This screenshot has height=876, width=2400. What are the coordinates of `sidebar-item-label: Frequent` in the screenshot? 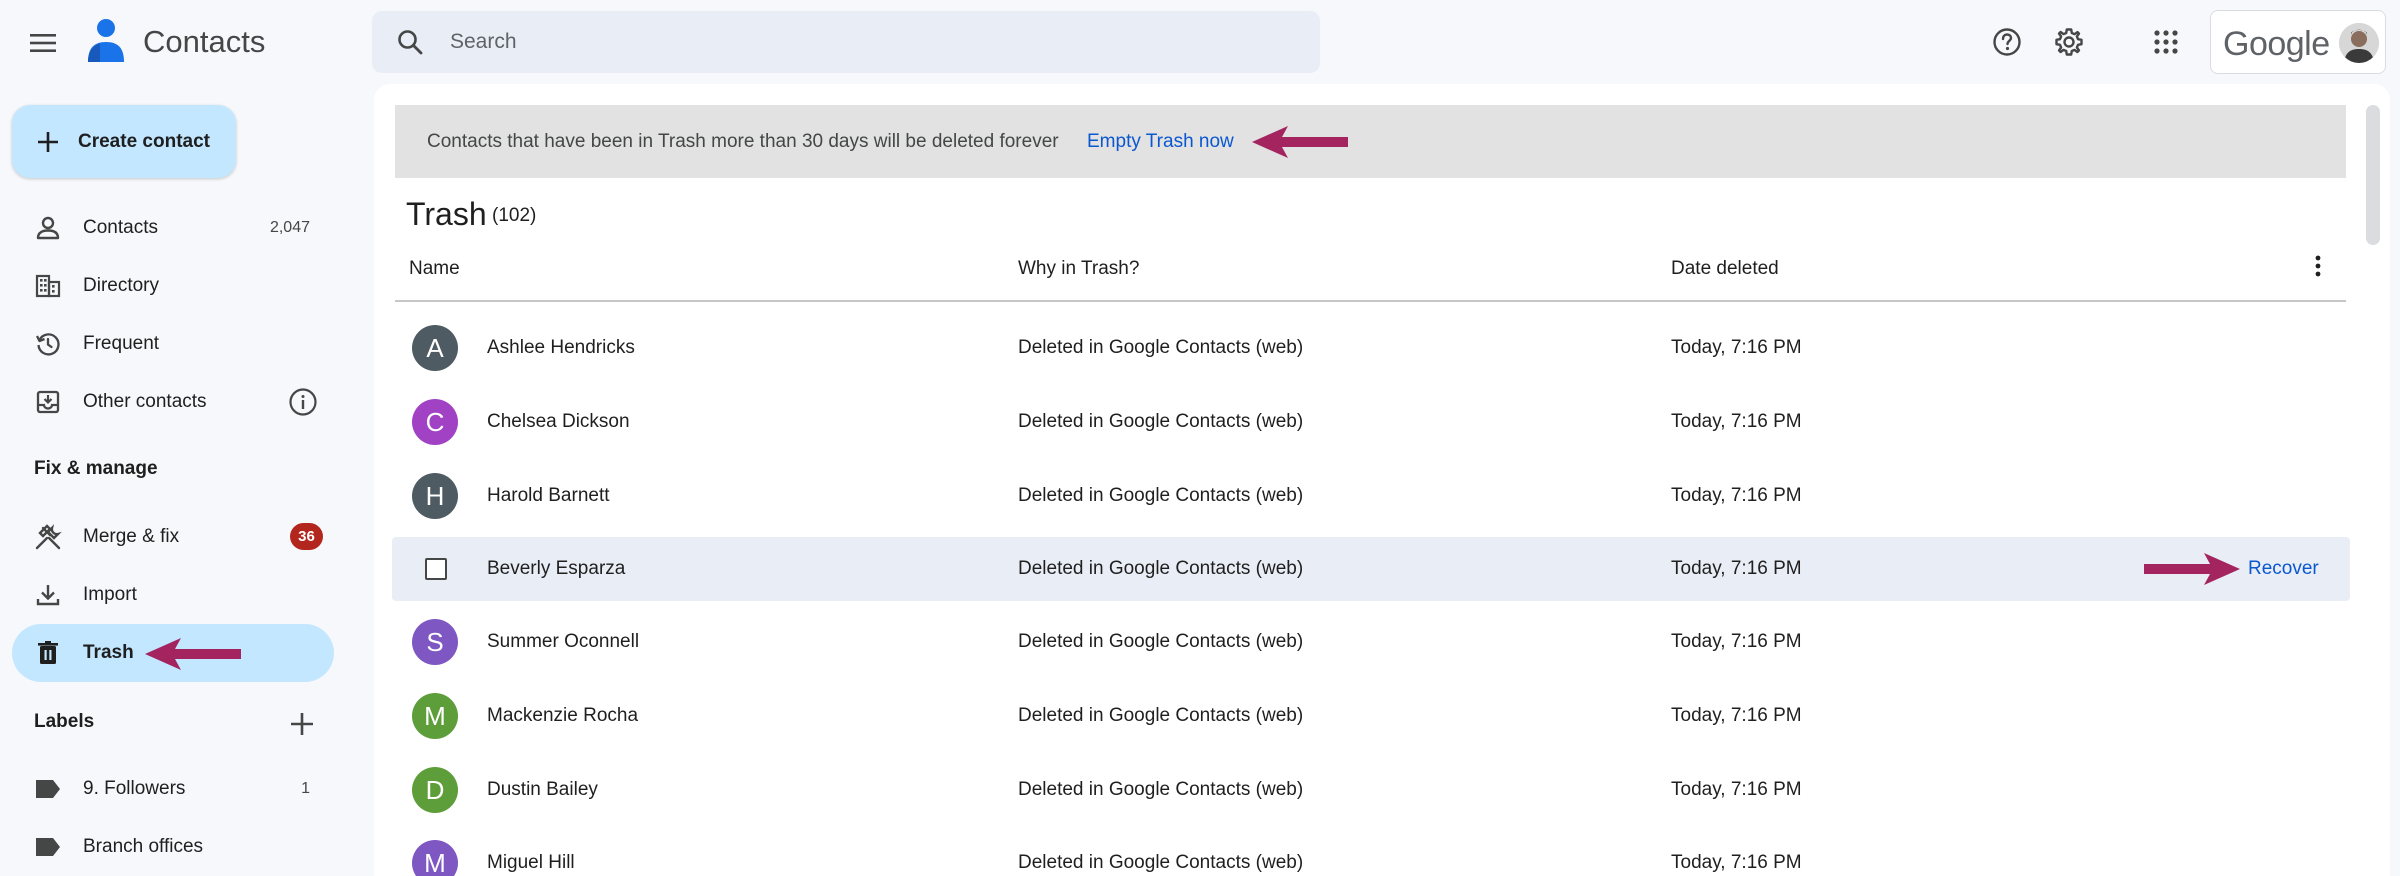 It's located at (121, 343).